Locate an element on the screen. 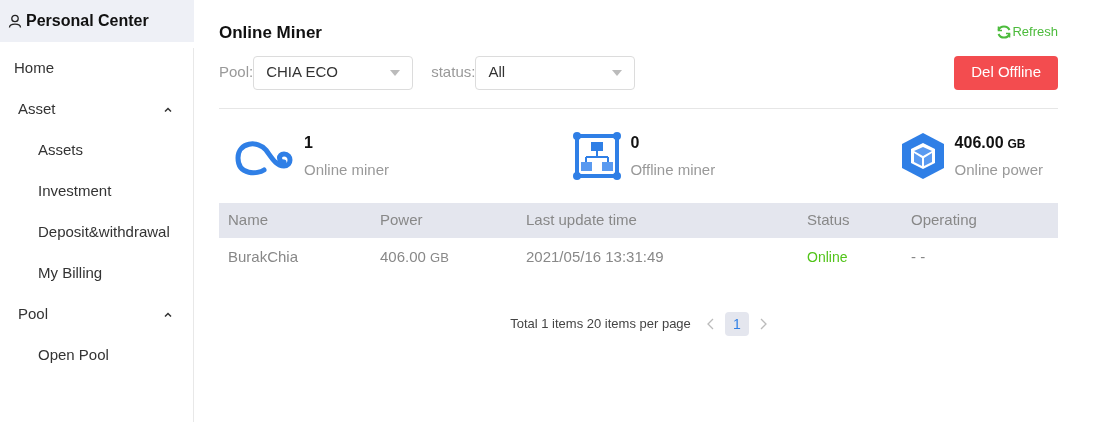  stat-value: 1 is located at coordinates (309, 142).